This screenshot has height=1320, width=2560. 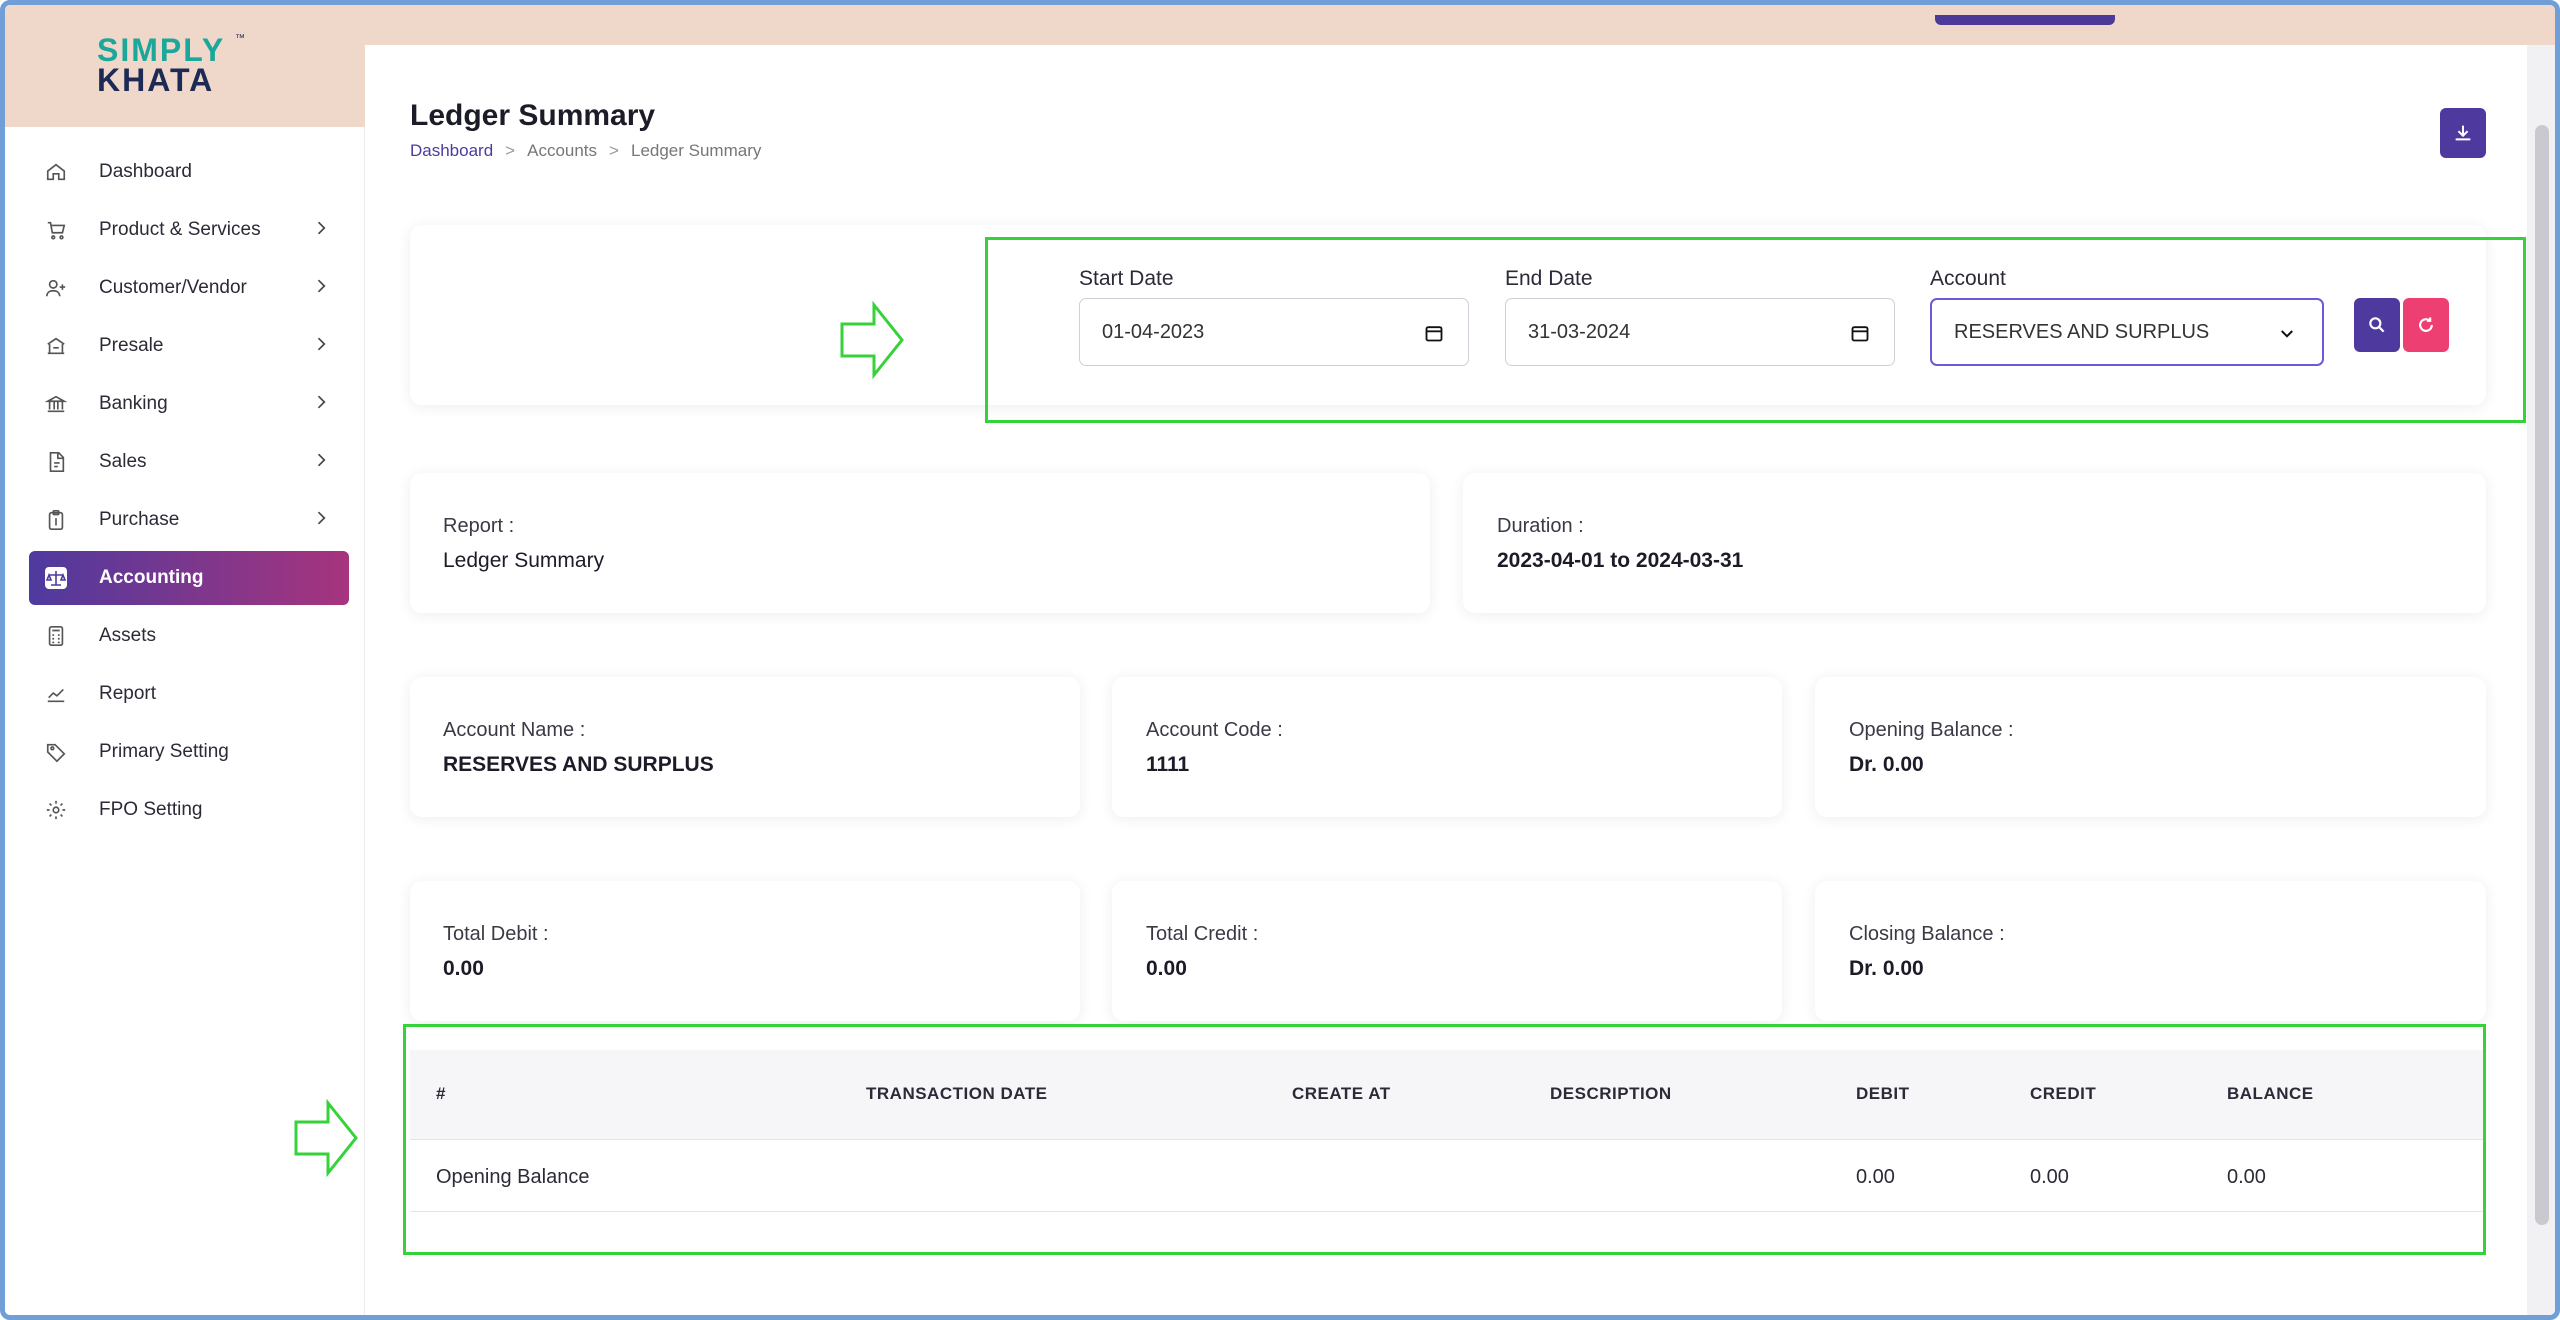 I want to click on start-date-label: Start Date, so click(x=1126, y=278).